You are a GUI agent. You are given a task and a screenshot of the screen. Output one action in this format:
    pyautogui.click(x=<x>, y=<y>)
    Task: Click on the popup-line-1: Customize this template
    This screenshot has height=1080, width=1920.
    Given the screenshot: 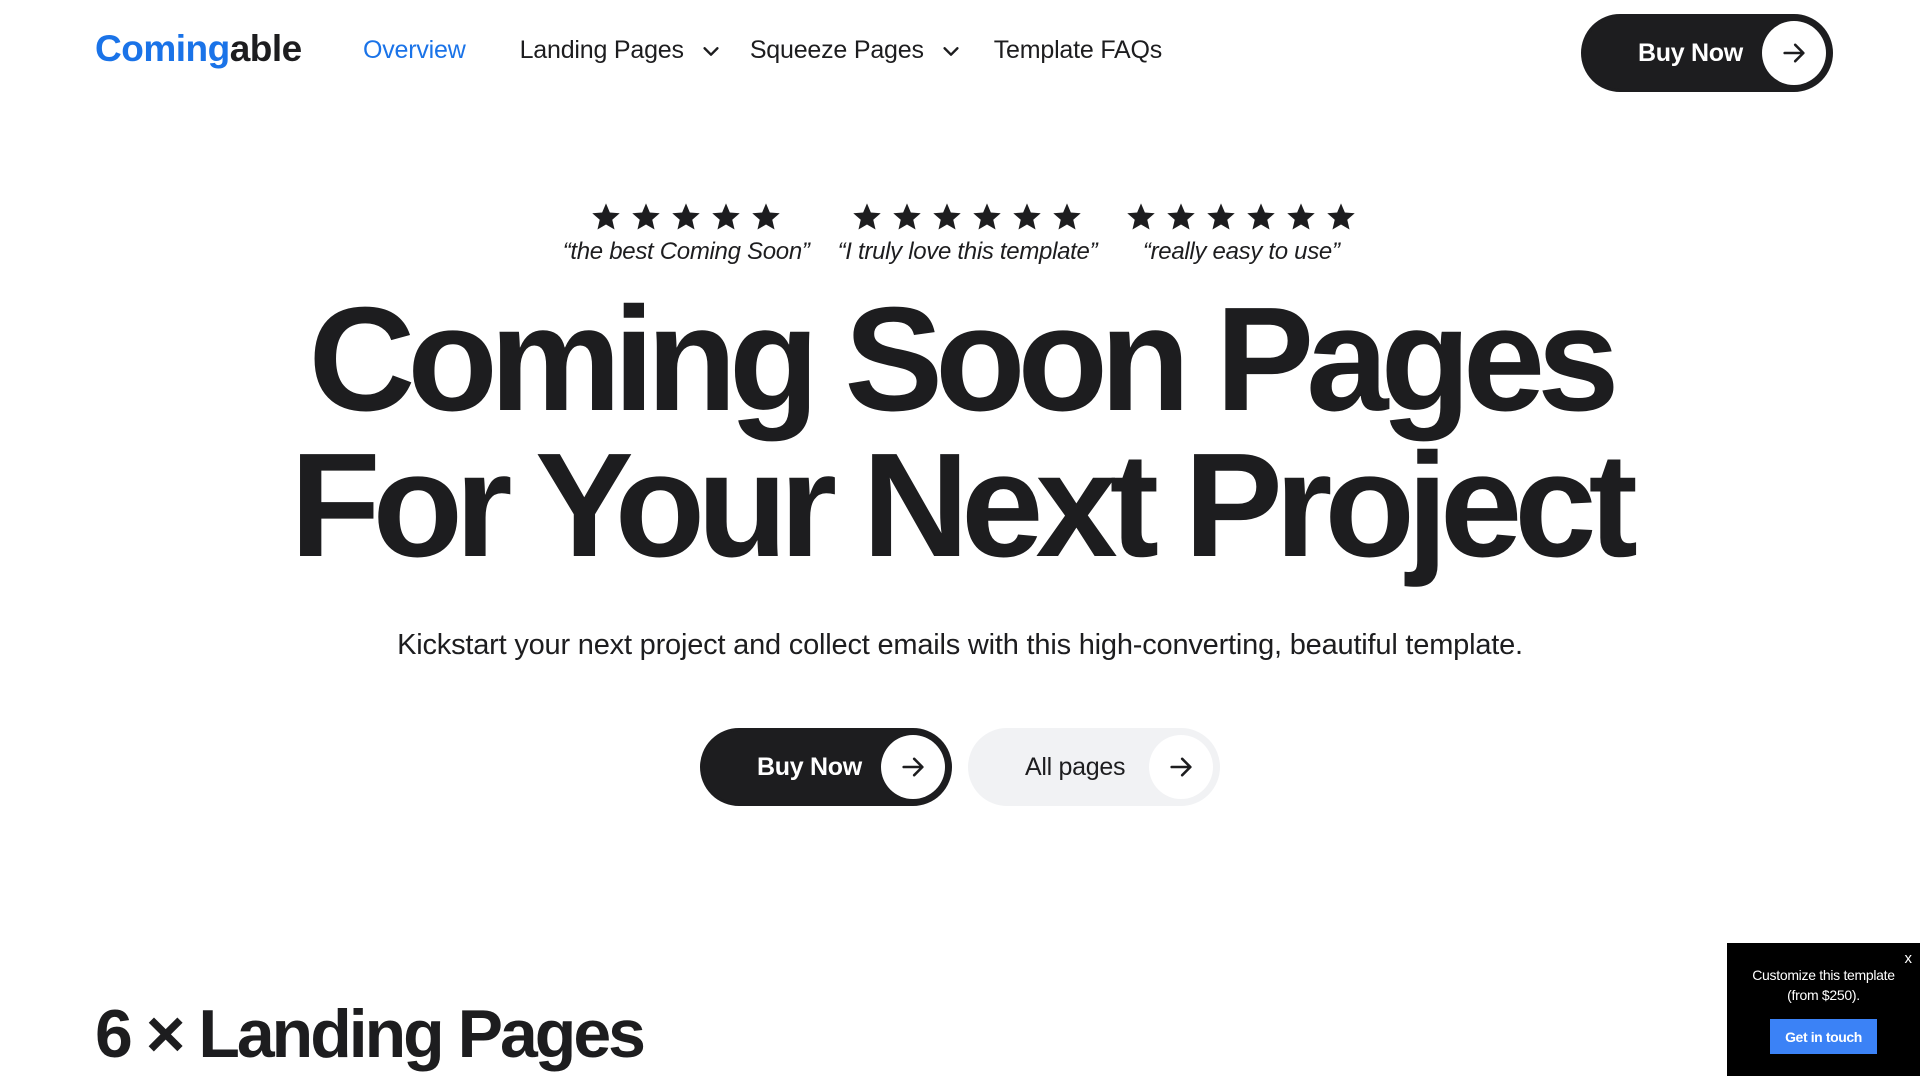 What is the action you would take?
    pyautogui.click(x=1823, y=975)
    